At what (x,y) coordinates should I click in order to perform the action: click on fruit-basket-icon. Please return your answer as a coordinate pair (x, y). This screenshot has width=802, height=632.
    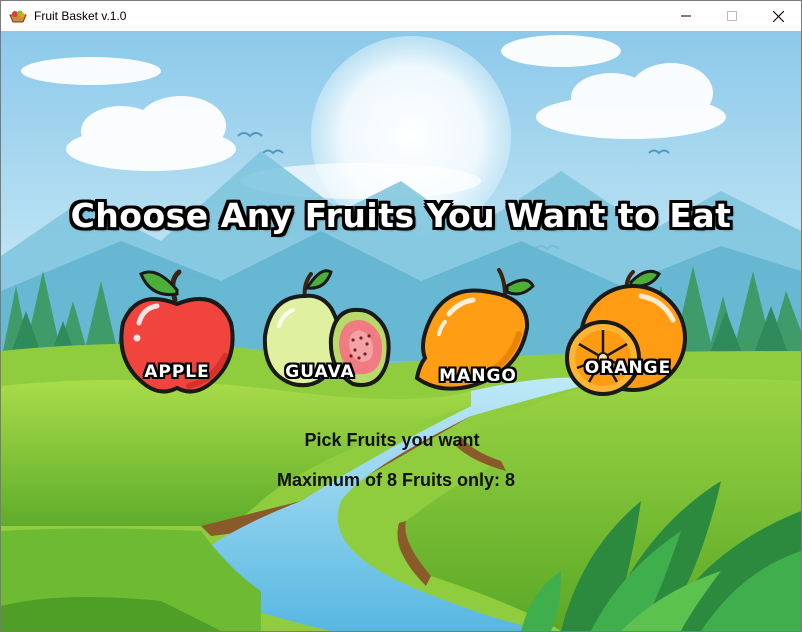
    Looking at the image, I should click on (18, 16).